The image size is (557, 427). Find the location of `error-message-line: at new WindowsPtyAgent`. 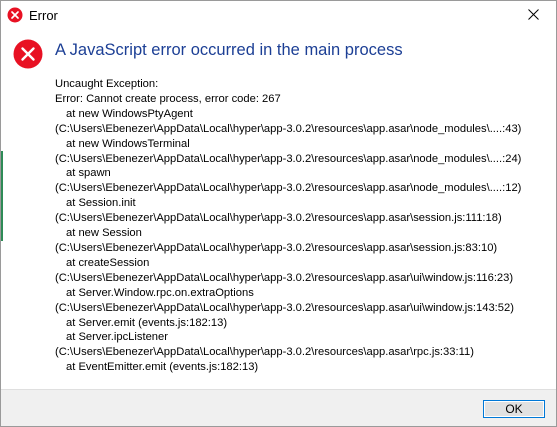

error-message-line: at new WindowsPtyAgent is located at coordinates (129, 113).